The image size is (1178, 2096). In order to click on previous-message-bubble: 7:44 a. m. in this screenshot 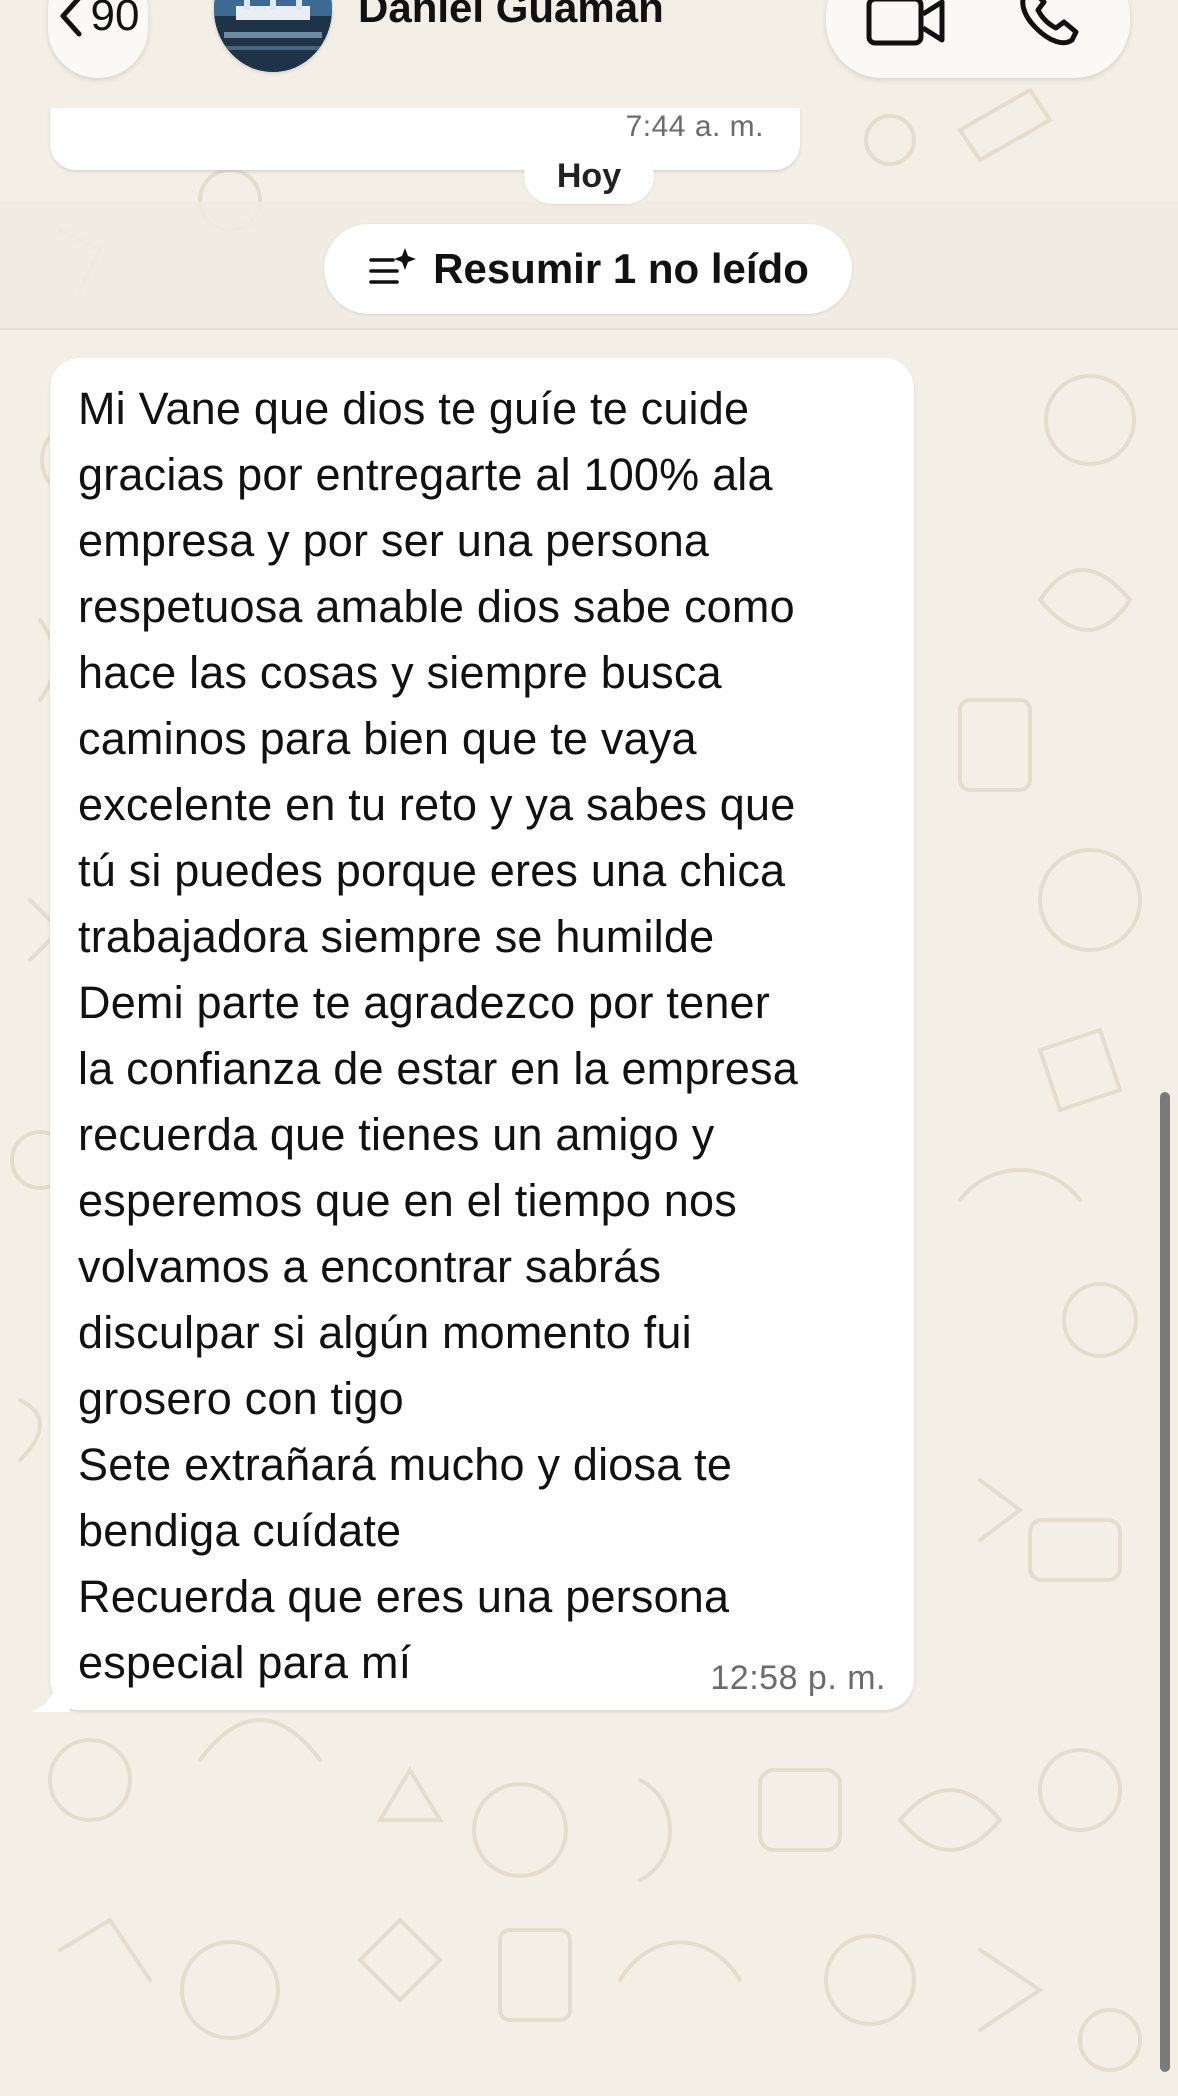, I will do `click(425, 139)`.